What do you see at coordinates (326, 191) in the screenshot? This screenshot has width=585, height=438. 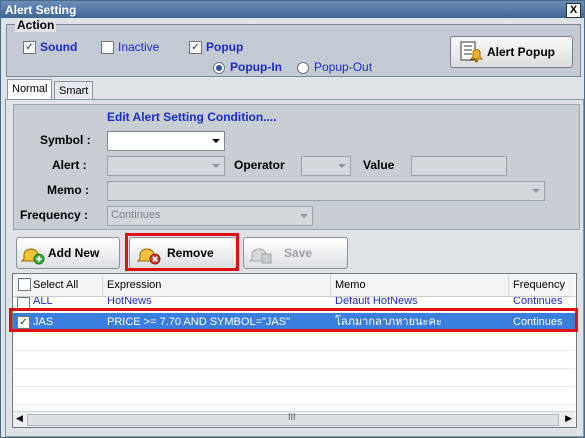 I see `memo-combo` at bounding box center [326, 191].